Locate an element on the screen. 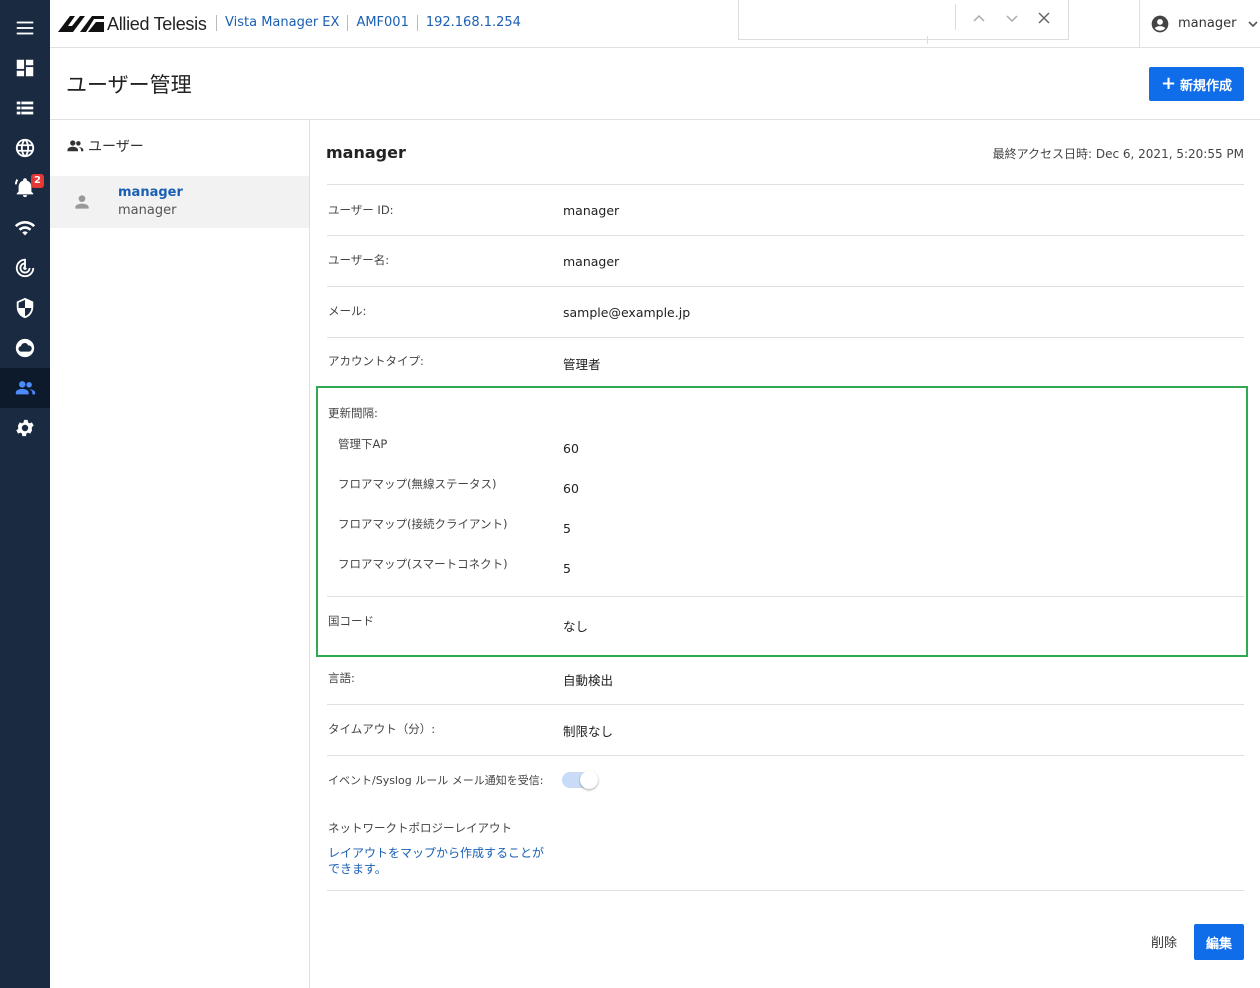 The height and width of the screenshot is (988, 1260). nav-network-map is located at coordinates (25, 148).